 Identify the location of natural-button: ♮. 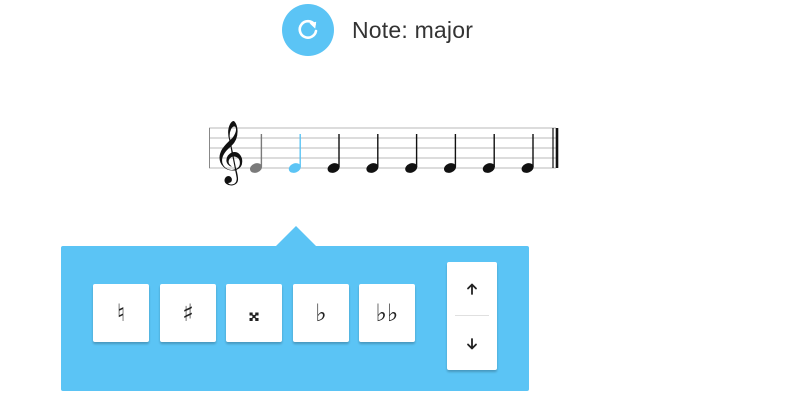
(121, 313).